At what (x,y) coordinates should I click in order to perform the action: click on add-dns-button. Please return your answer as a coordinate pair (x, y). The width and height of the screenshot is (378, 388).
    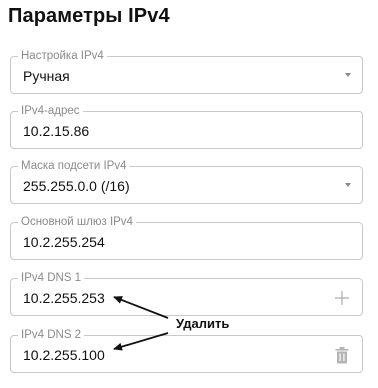
    Looking at the image, I should click on (342, 298).